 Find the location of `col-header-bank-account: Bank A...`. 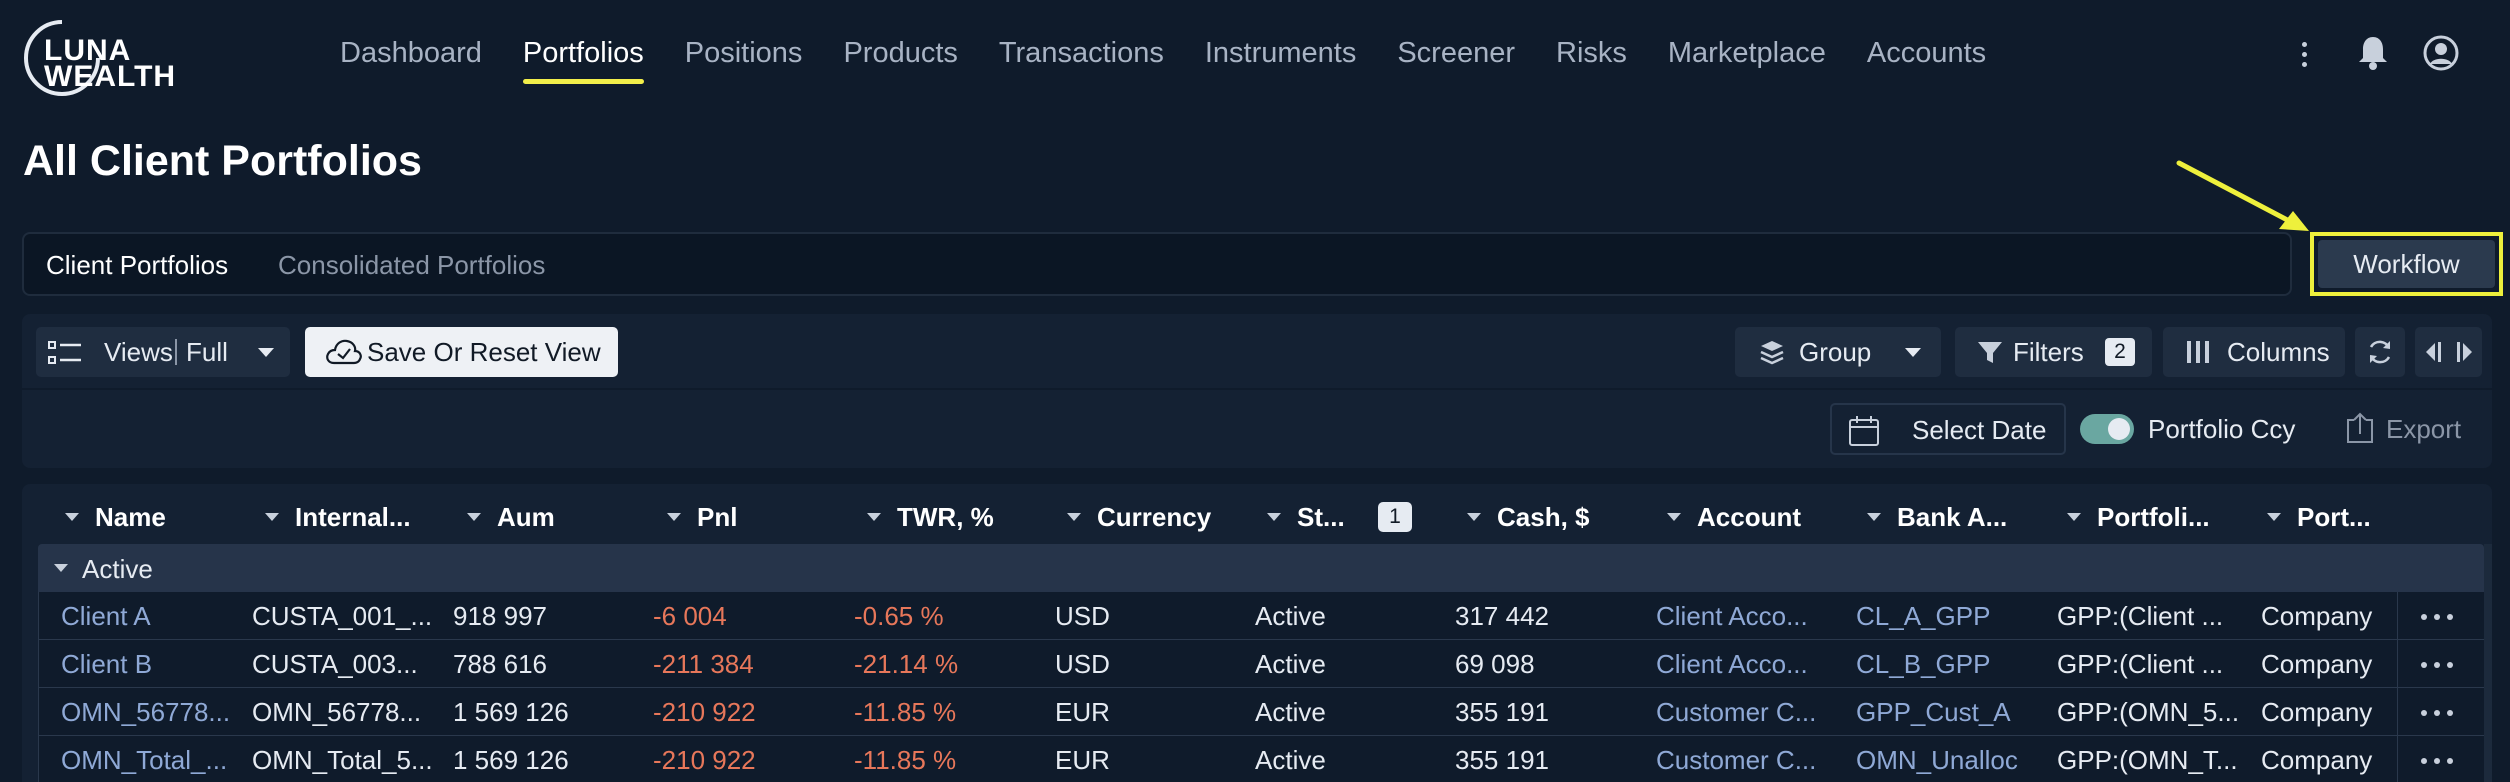

col-header-bank-account: Bank A... is located at coordinates (1937, 517).